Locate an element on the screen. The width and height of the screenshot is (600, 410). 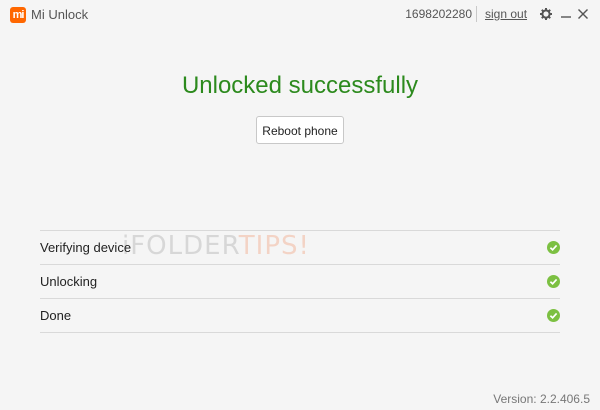
step-label: Verifying device is located at coordinates (86, 247).